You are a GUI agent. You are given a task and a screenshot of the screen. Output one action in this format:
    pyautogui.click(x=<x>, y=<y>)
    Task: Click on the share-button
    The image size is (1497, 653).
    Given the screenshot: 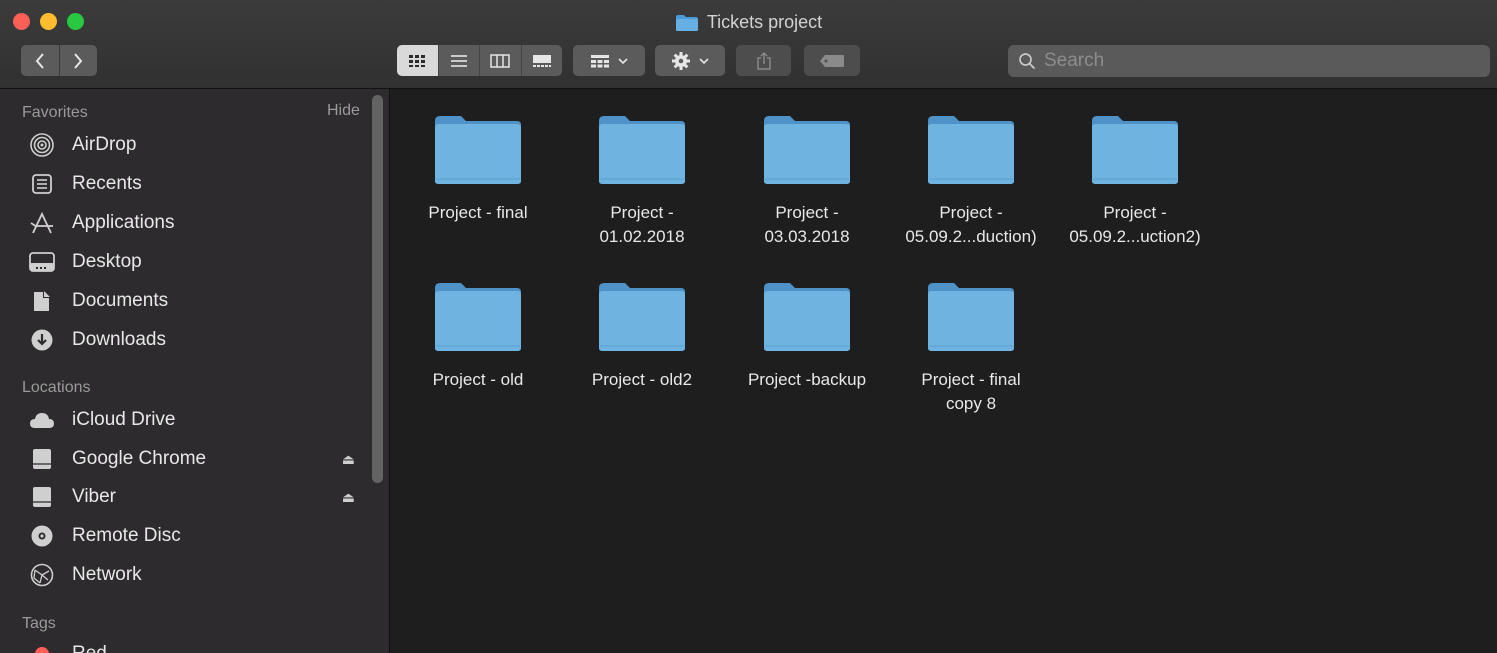 What is the action you would take?
    pyautogui.click(x=763, y=60)
    